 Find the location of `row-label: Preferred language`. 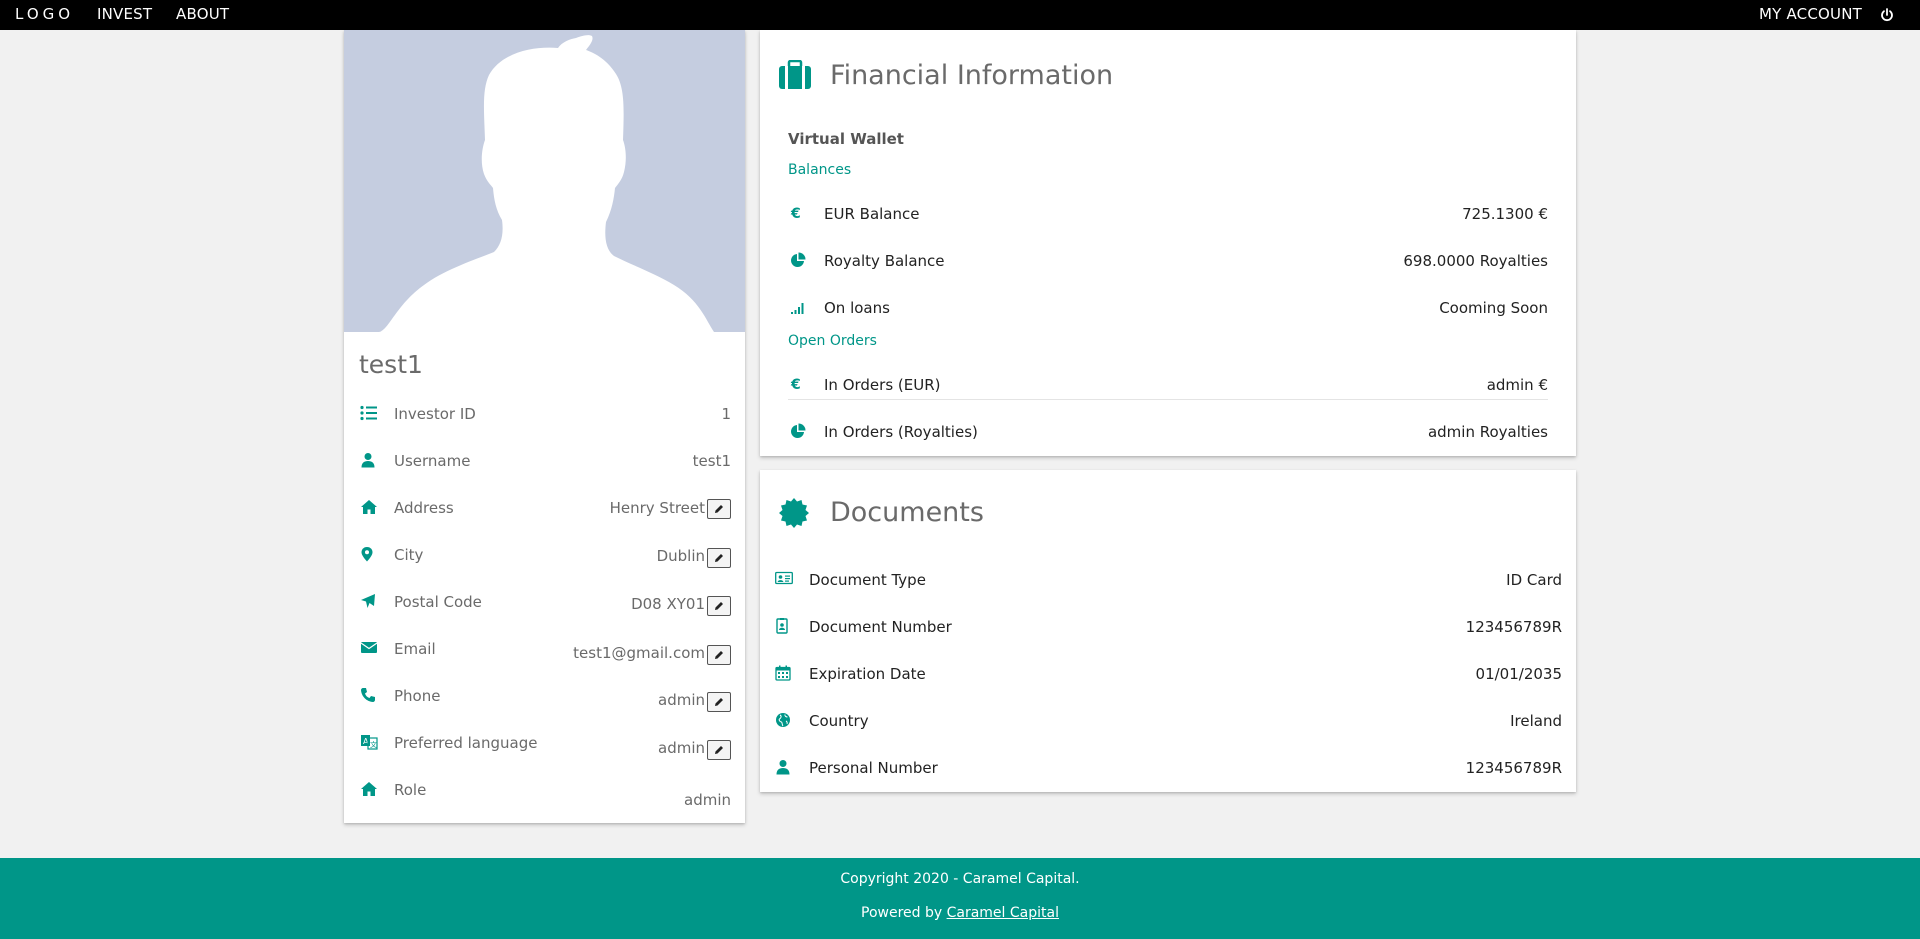

row-label: Preferred language is located at coordinates (466, 743).